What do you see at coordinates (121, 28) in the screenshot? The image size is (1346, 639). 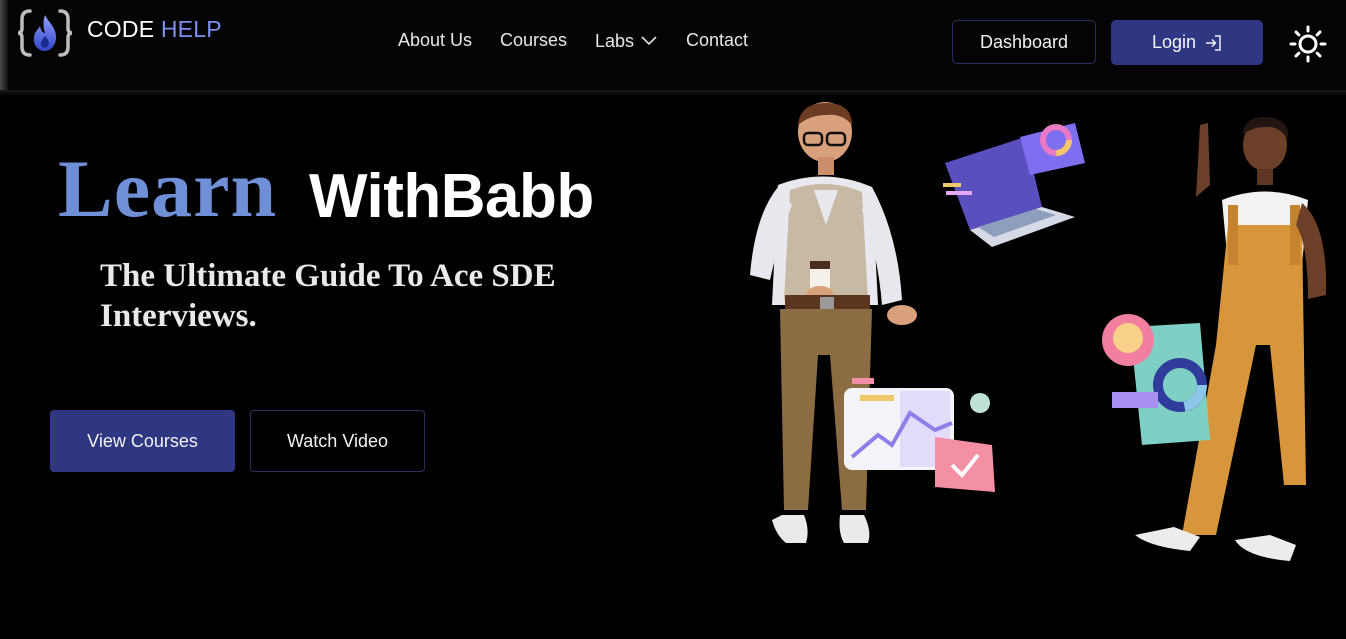 I see `logo-code-text: CODE` at bounding box center [121, 28].